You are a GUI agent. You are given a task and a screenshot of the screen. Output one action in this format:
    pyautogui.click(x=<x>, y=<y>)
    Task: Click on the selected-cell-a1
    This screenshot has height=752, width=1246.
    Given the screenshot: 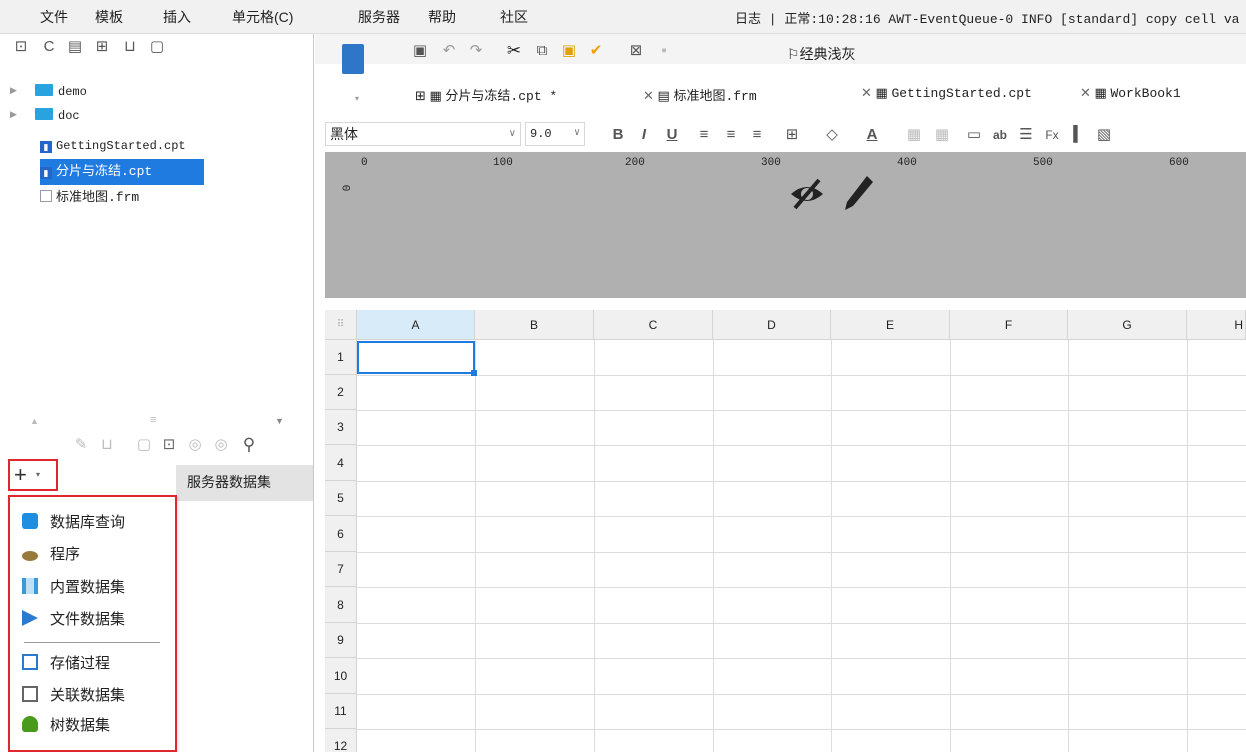 What is the action you would take?
    pyautogui.click(x=416, y=357)
    